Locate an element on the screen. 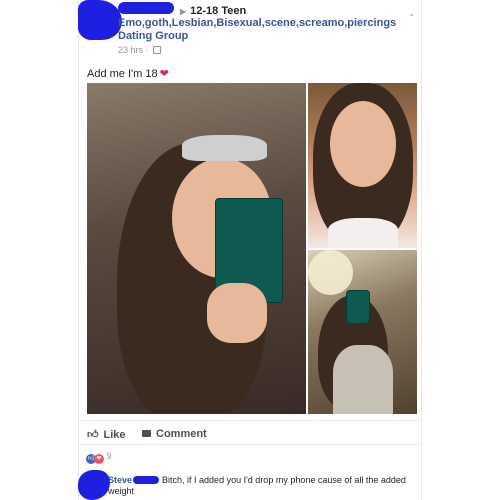 The width and height of the screenshot is (500, 500). photo-bottom-right is located at coordinates (362, 332).